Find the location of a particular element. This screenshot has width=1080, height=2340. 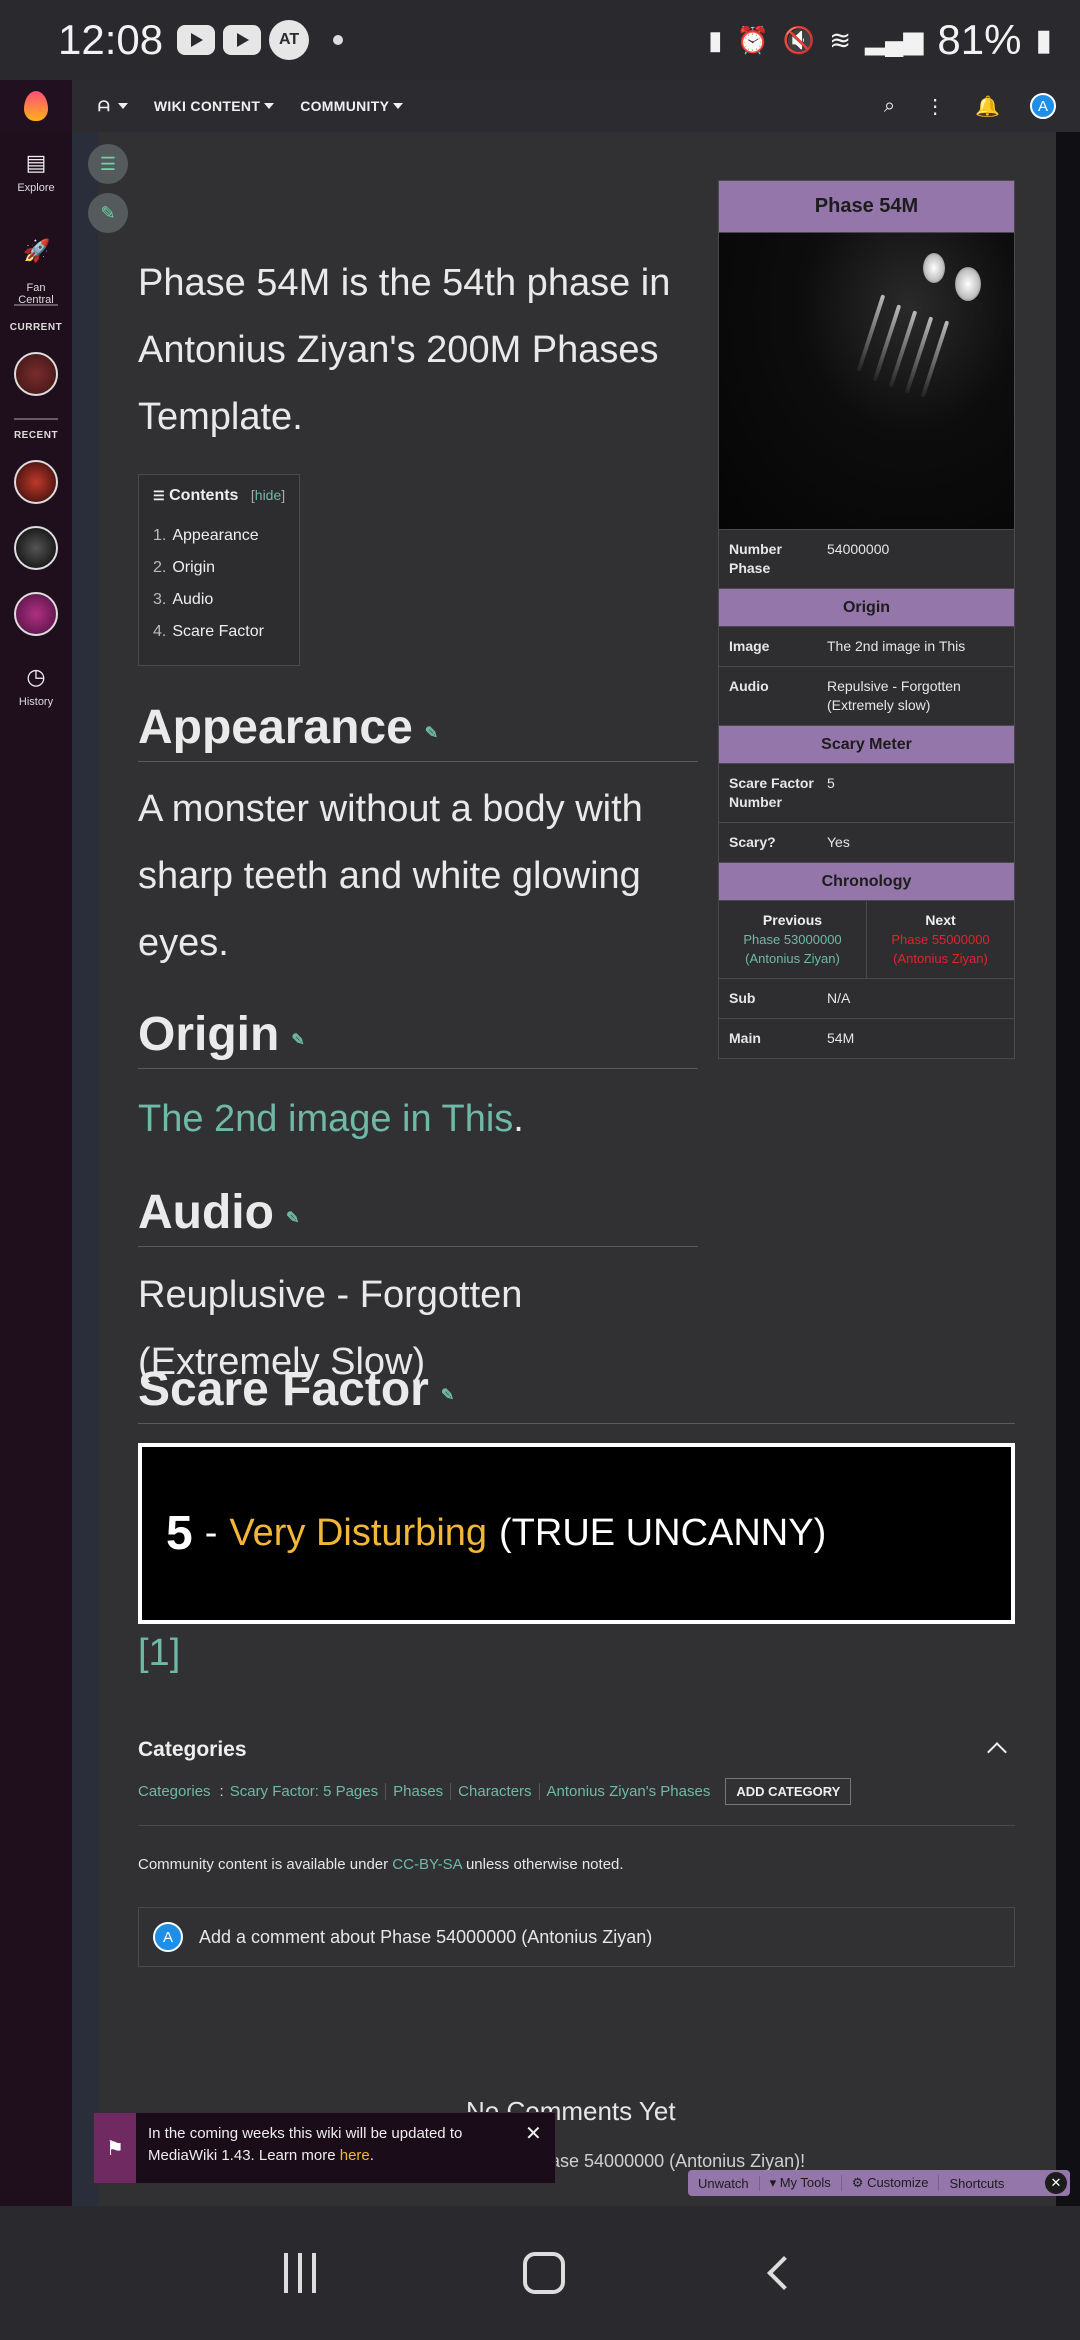

notifications-bell-icon: 🔔 is located at coordinates (987, 106).